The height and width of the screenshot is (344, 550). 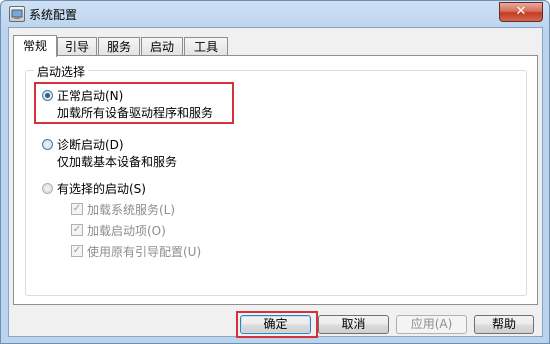 I want to click on help-button: 帮助, so click(x=504, y=324).